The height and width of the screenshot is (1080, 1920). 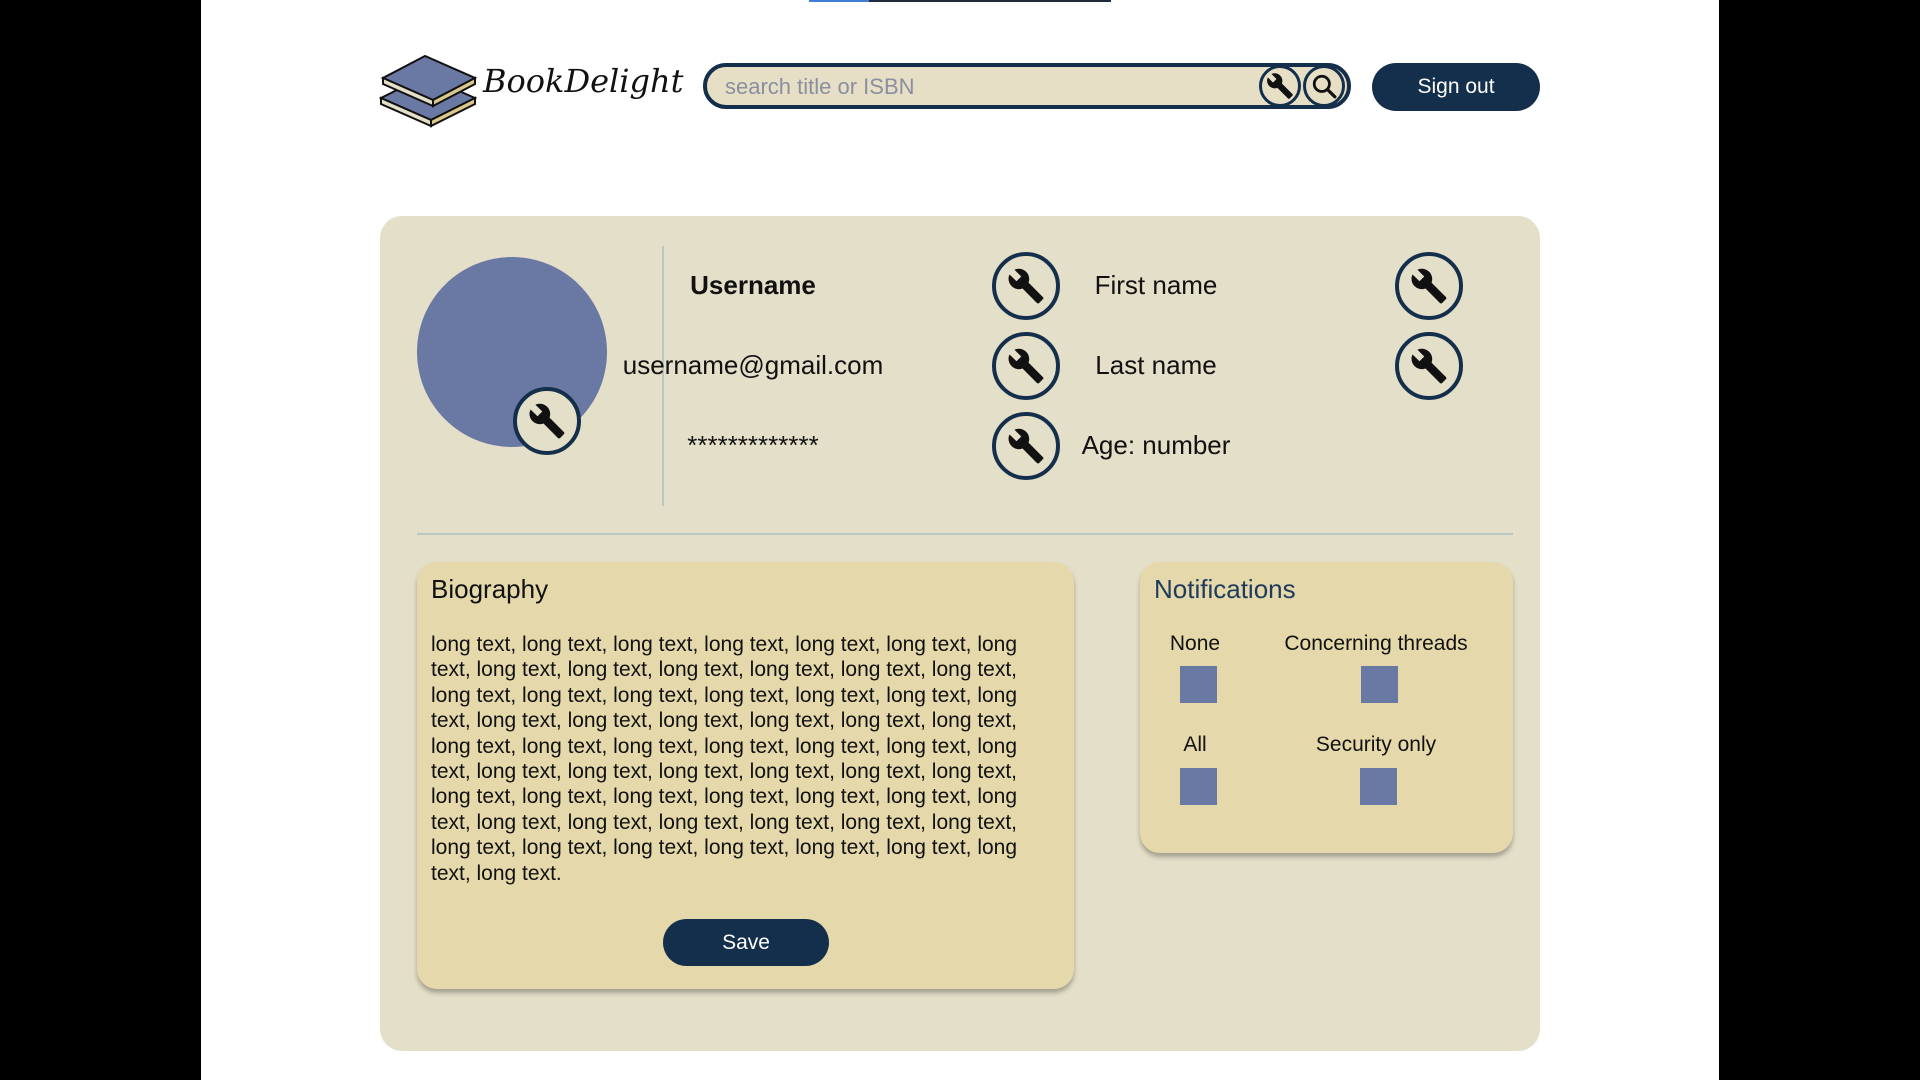 What do you see at coordinates (1156, 285) in the screenshot?
I see `first-name-label: First name` at bounding box center [1156, 285].